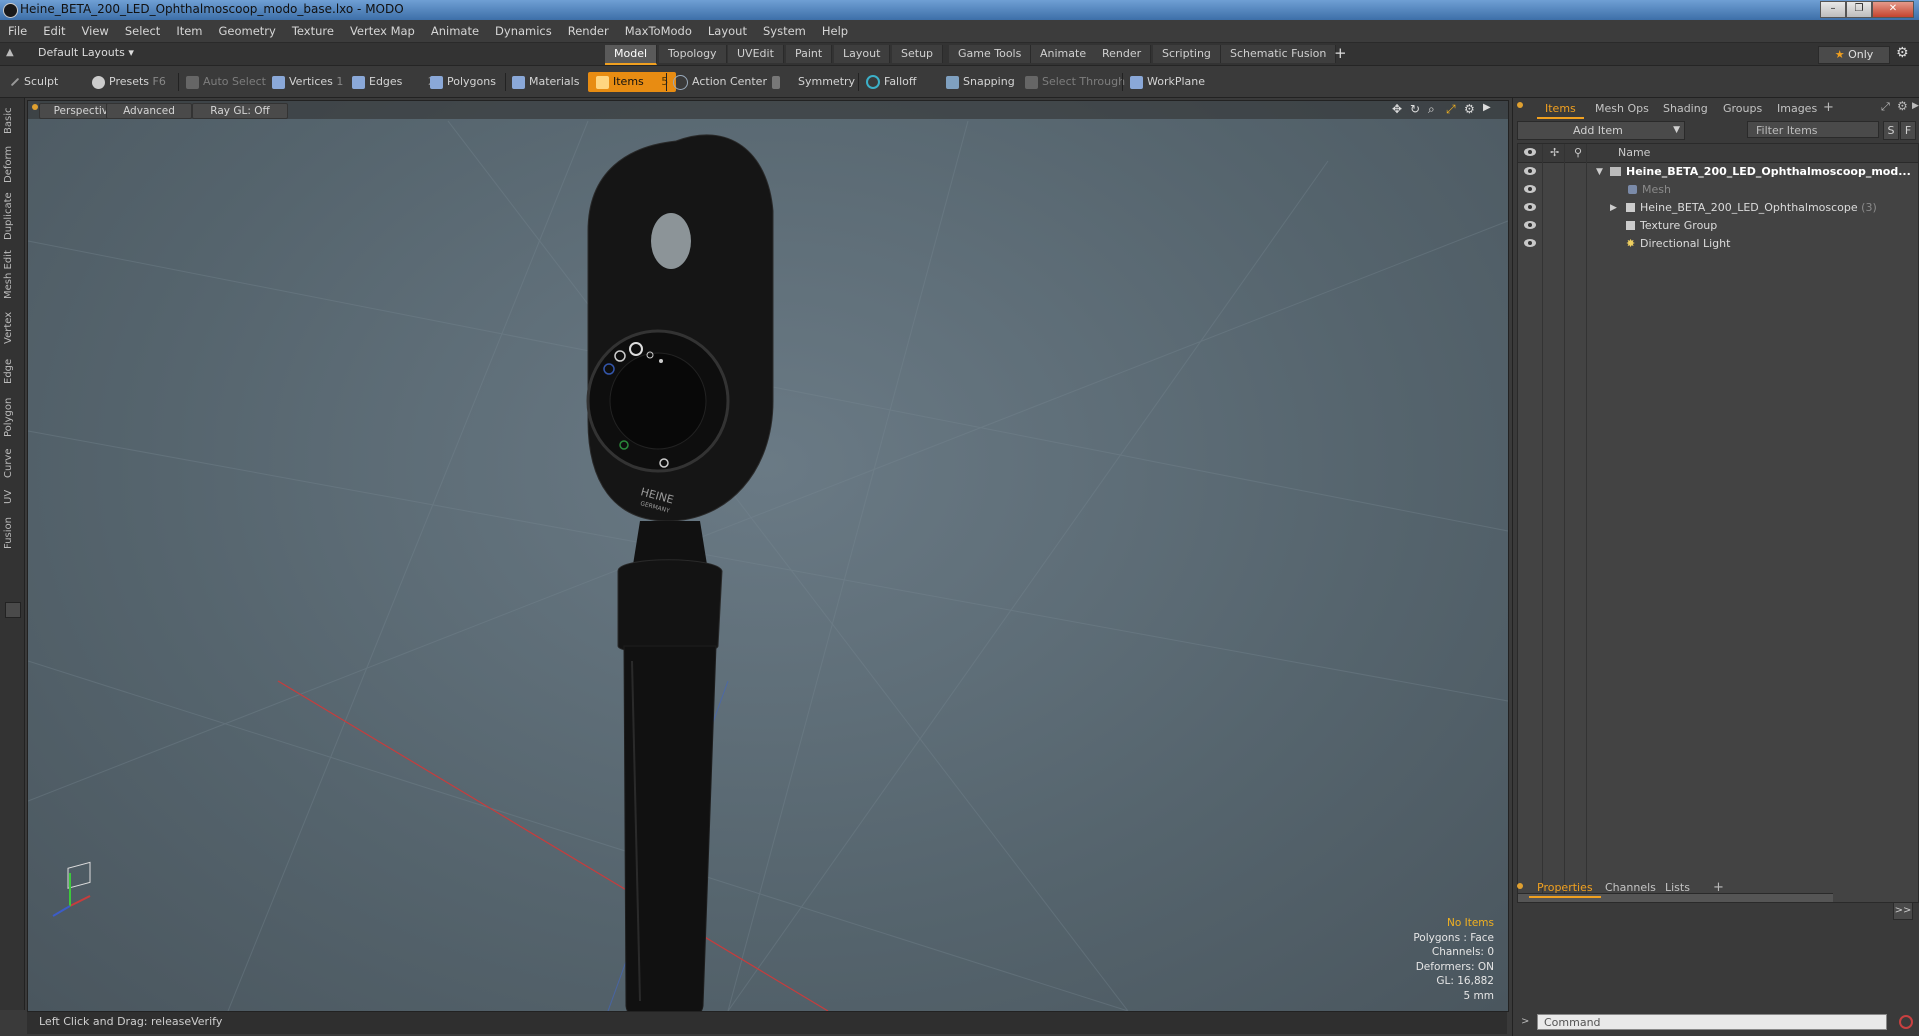 This screenshot has width=1919, height=1036. What do you see at coordinates (463, 82) in the screenshot?
I see `polygons-button: Polygons` at bounding box center [463, 82].